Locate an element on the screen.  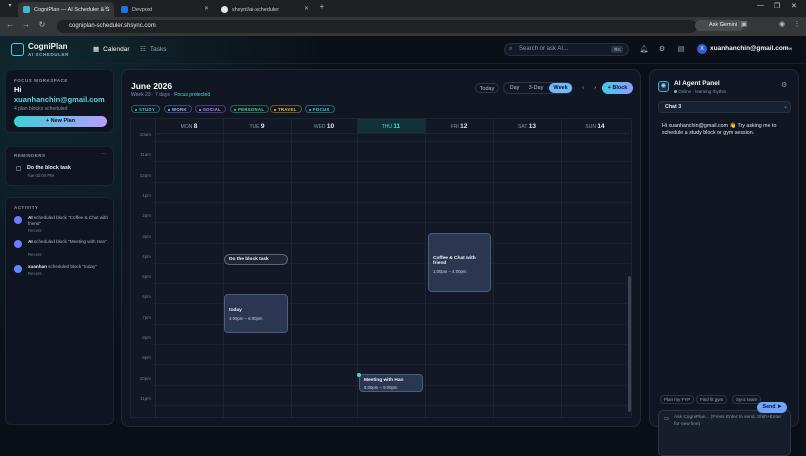
gear-icon: ⚙ is located at coordinates (662, 50).